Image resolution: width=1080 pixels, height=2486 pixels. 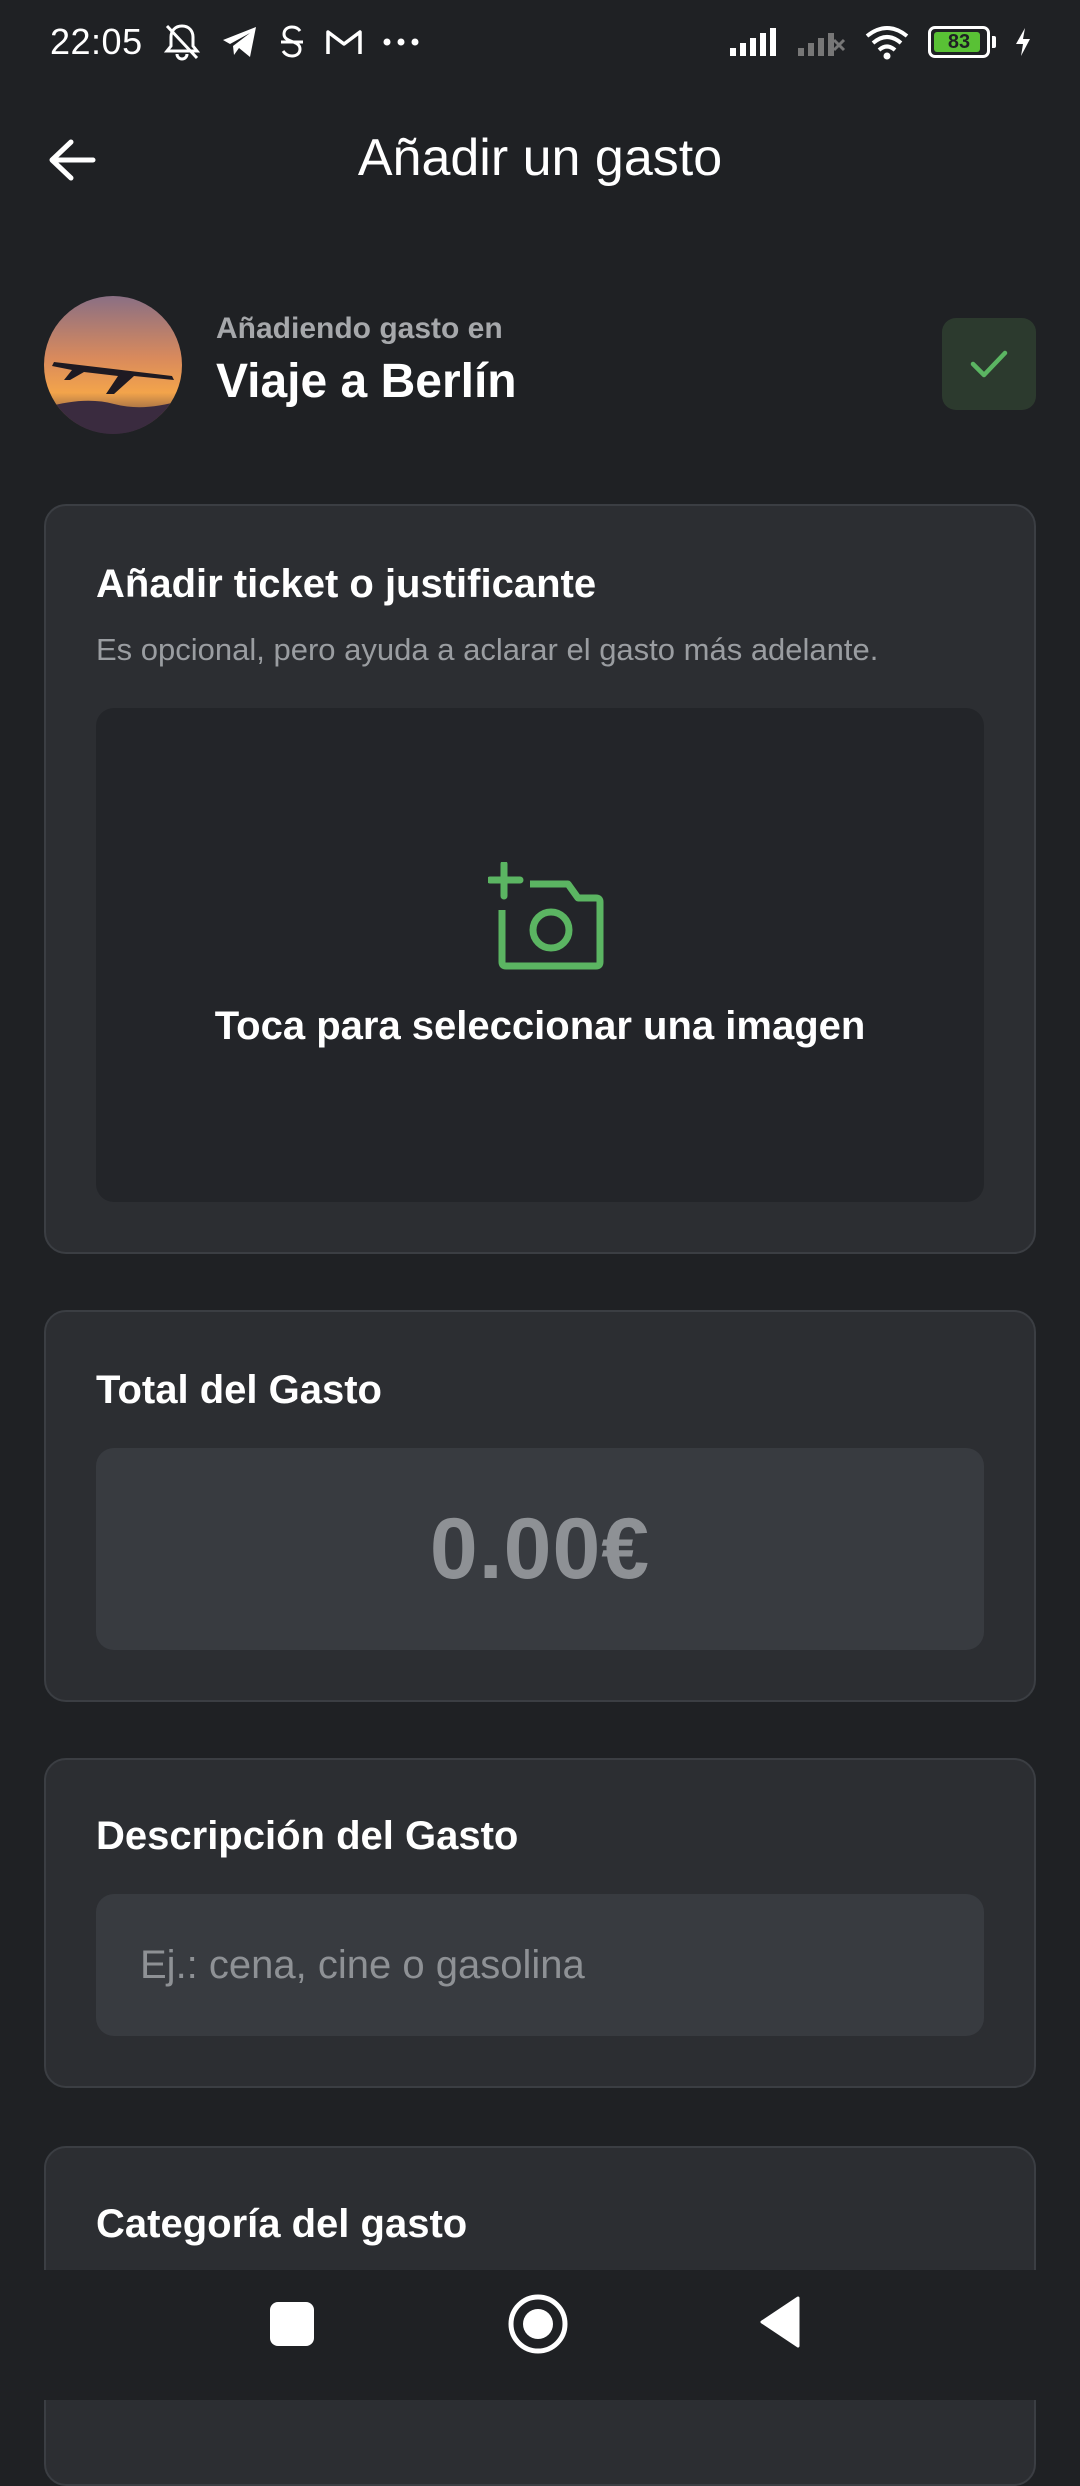 I want to click on status-bar: 22:05 83, so click(x=540, y=42).